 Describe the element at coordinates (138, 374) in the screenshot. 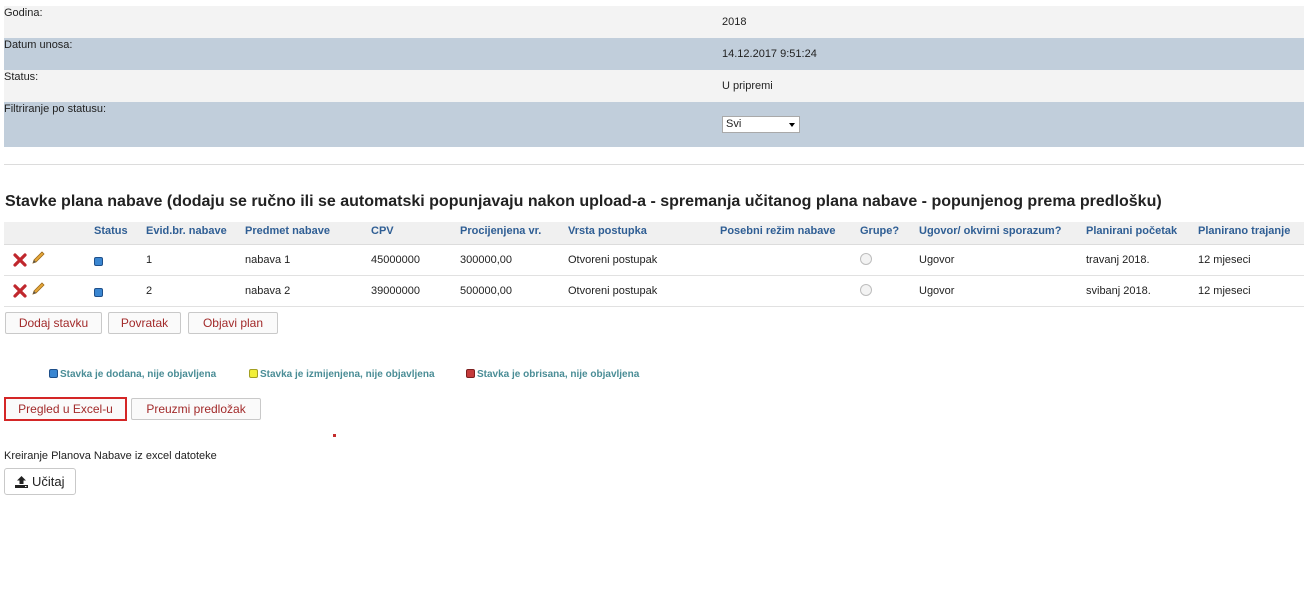

I see `legend-added-label: Stavka je dodana, nije objavljena` at that location.